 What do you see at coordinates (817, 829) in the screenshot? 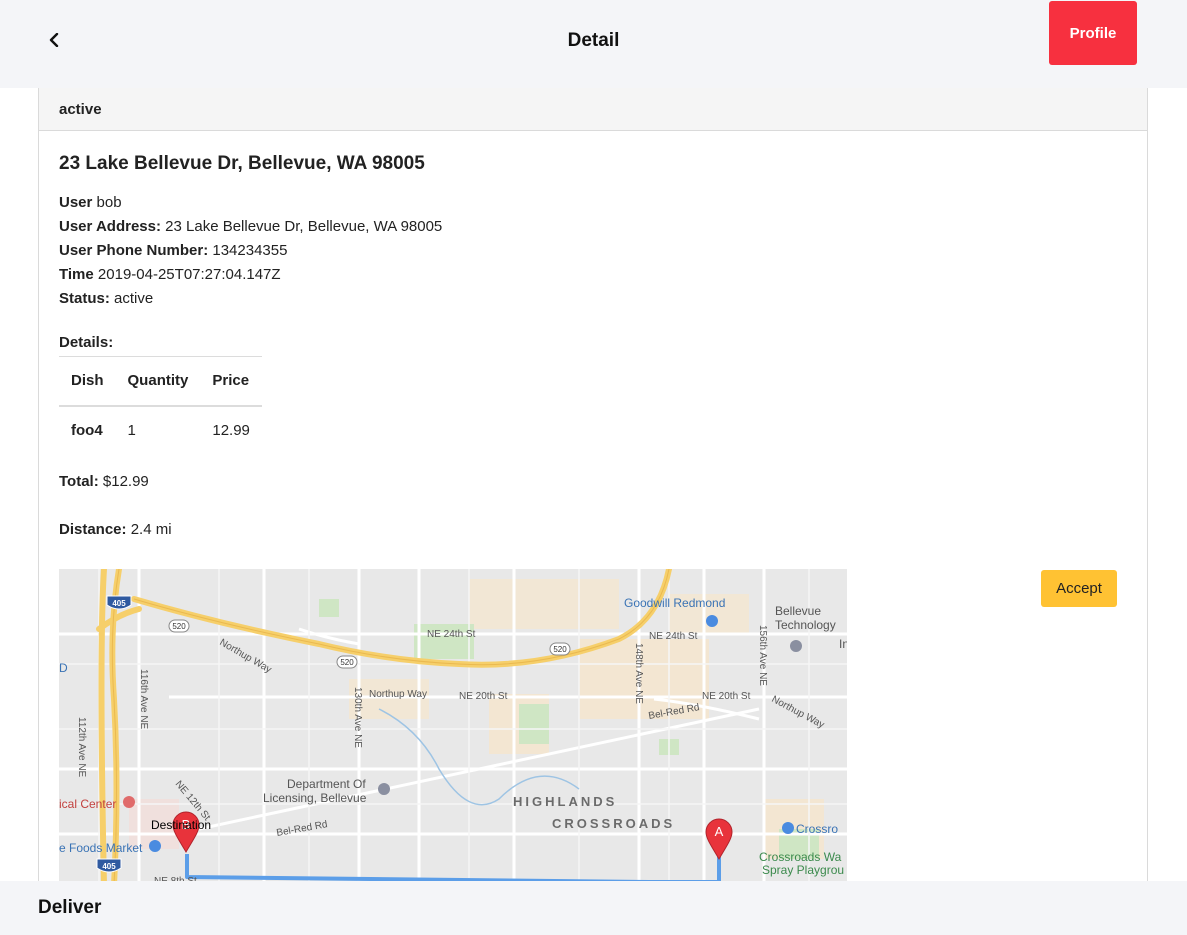
I see `map-label: Crossro` at bounding box center [817, 829].